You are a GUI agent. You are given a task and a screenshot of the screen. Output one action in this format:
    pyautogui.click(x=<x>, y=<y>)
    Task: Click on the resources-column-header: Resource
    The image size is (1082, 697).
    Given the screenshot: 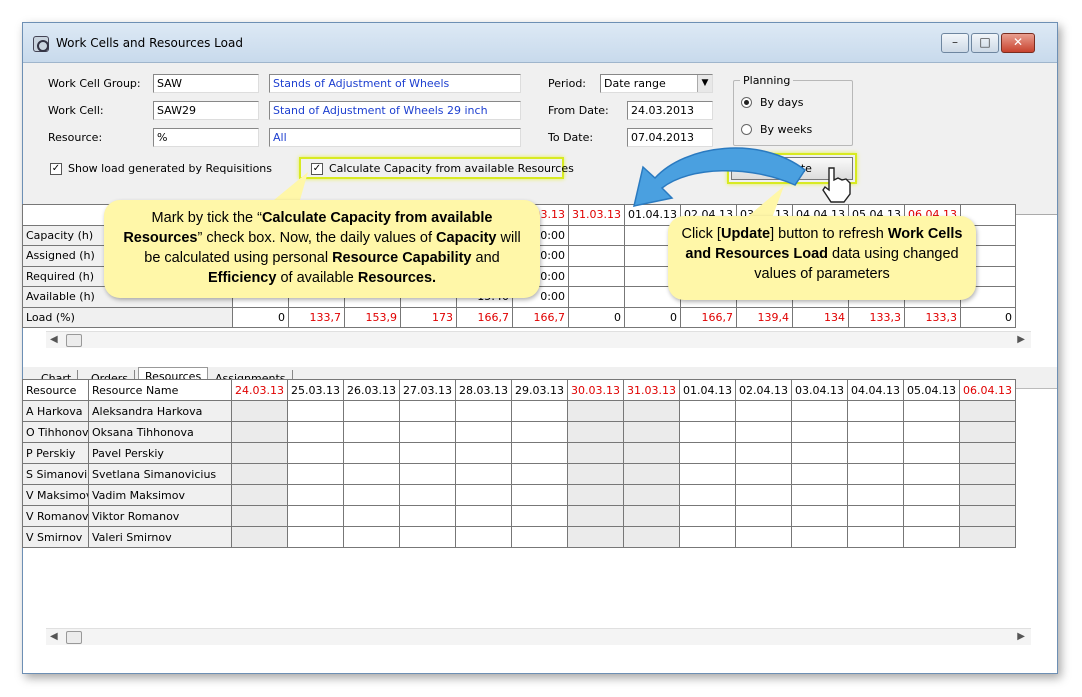 What is the action you would take?
    pyautogui.click(x=55, y=390)
    